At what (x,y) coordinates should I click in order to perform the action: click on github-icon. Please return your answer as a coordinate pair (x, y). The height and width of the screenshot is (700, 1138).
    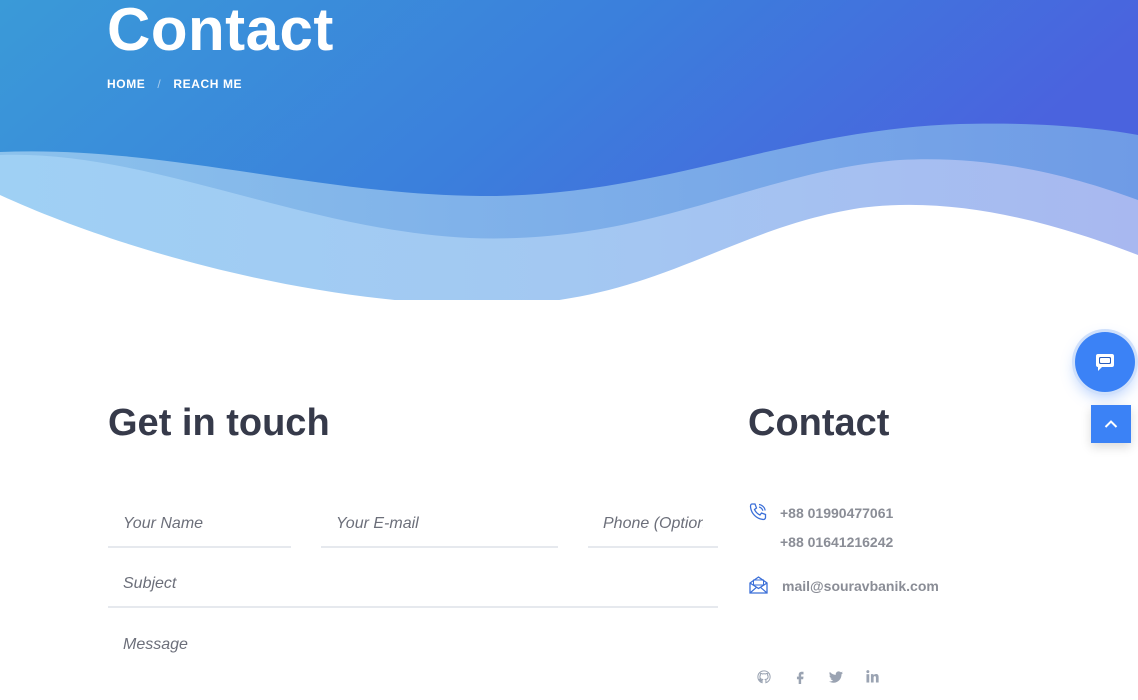
    Looking at the image, I should click on (764, 679).